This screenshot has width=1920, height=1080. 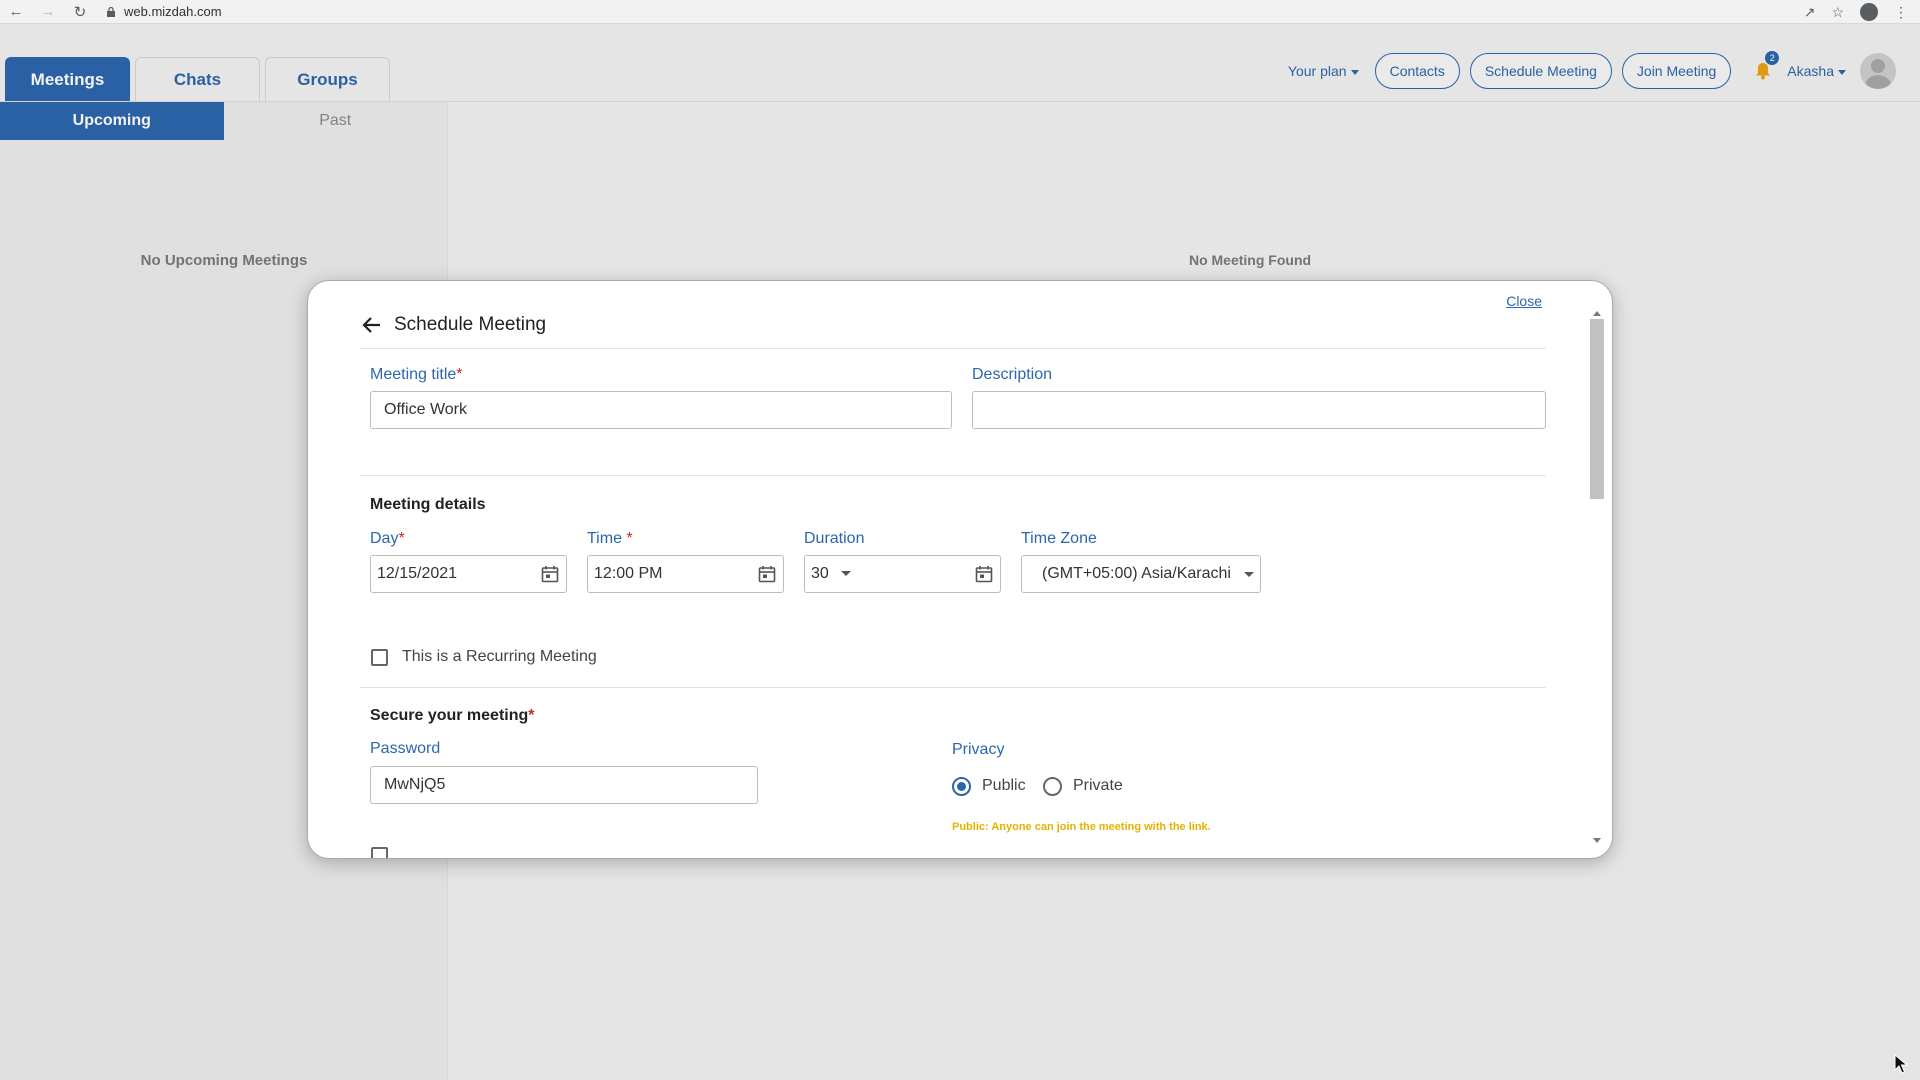 I want to click on scrollbar, so click(x=1597, y=577).